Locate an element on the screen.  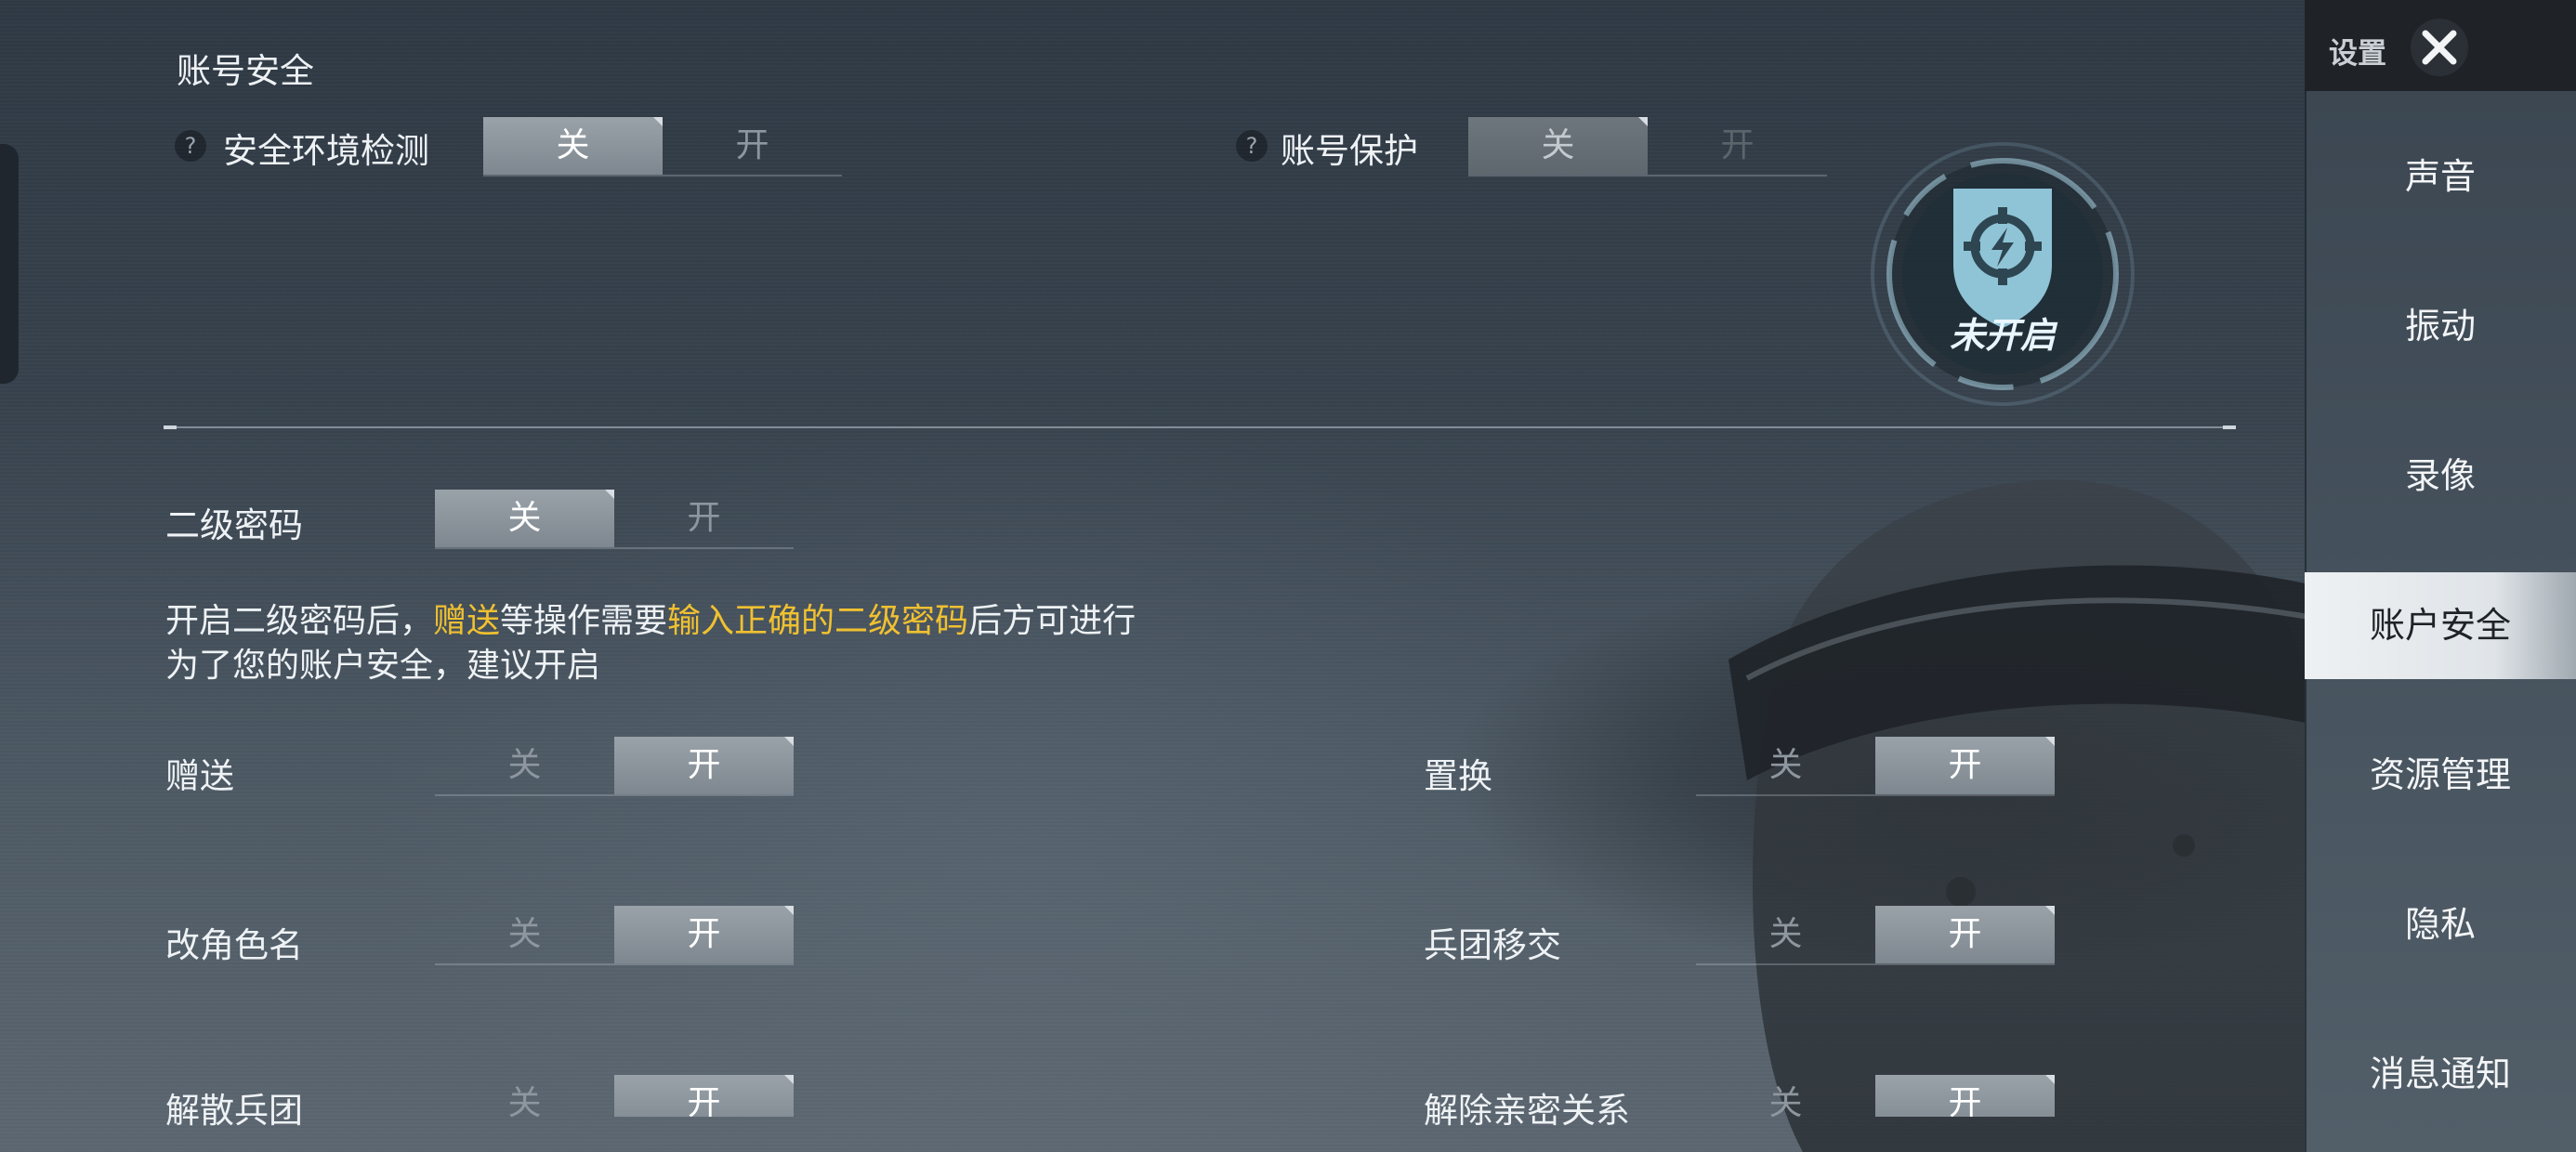
sidebar-item-privacy: 隐私 is located at coordinates (2440, 924).